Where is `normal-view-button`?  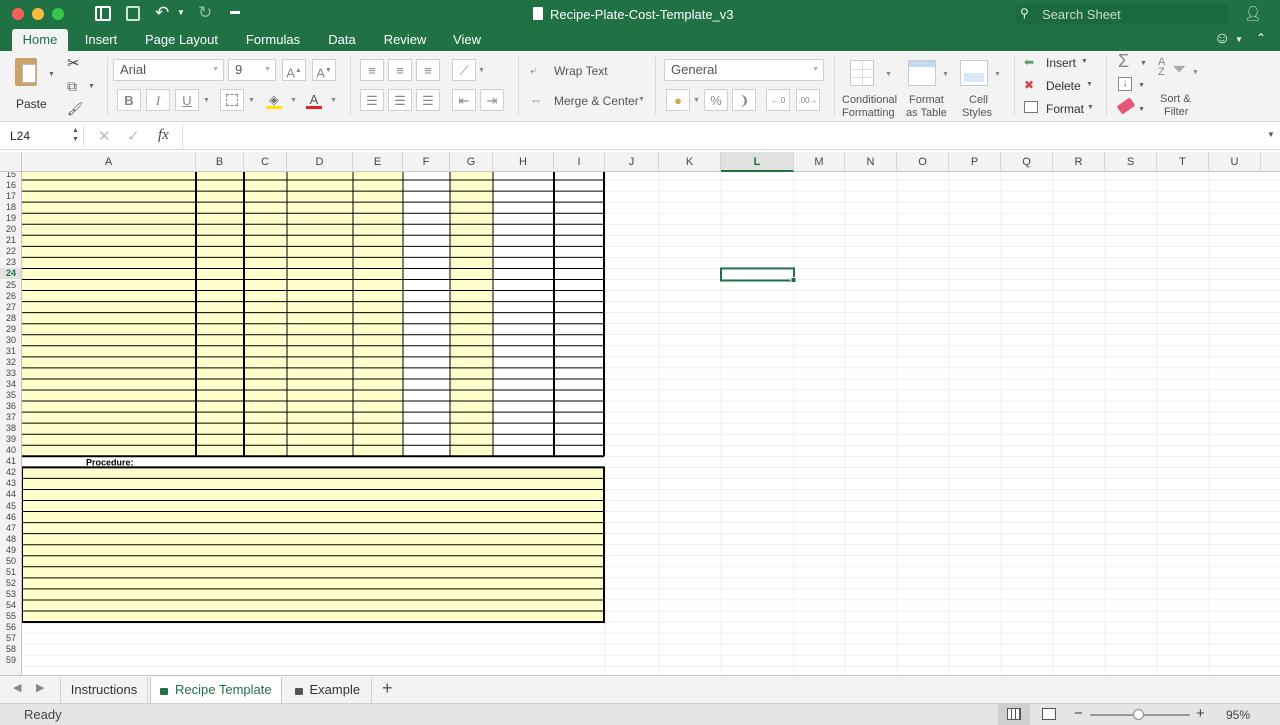
normal-view-button is located at coordinates (1014, 714).